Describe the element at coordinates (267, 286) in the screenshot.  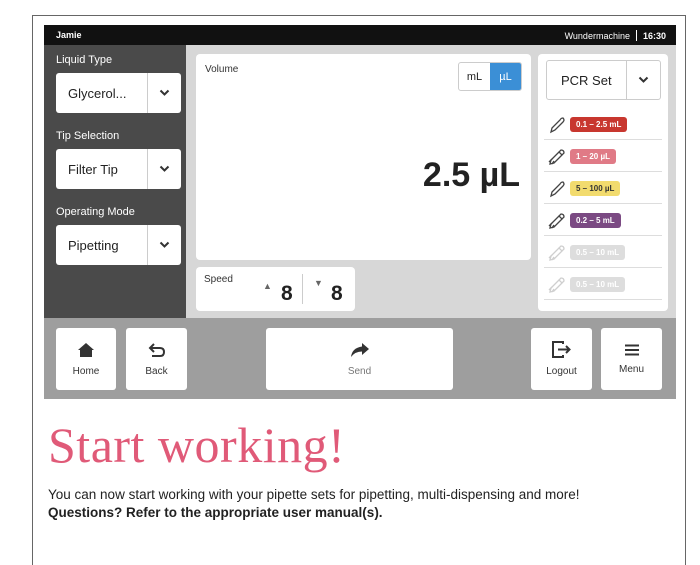
I see `aspirate-arrow-up-icon: ▲` at that location.